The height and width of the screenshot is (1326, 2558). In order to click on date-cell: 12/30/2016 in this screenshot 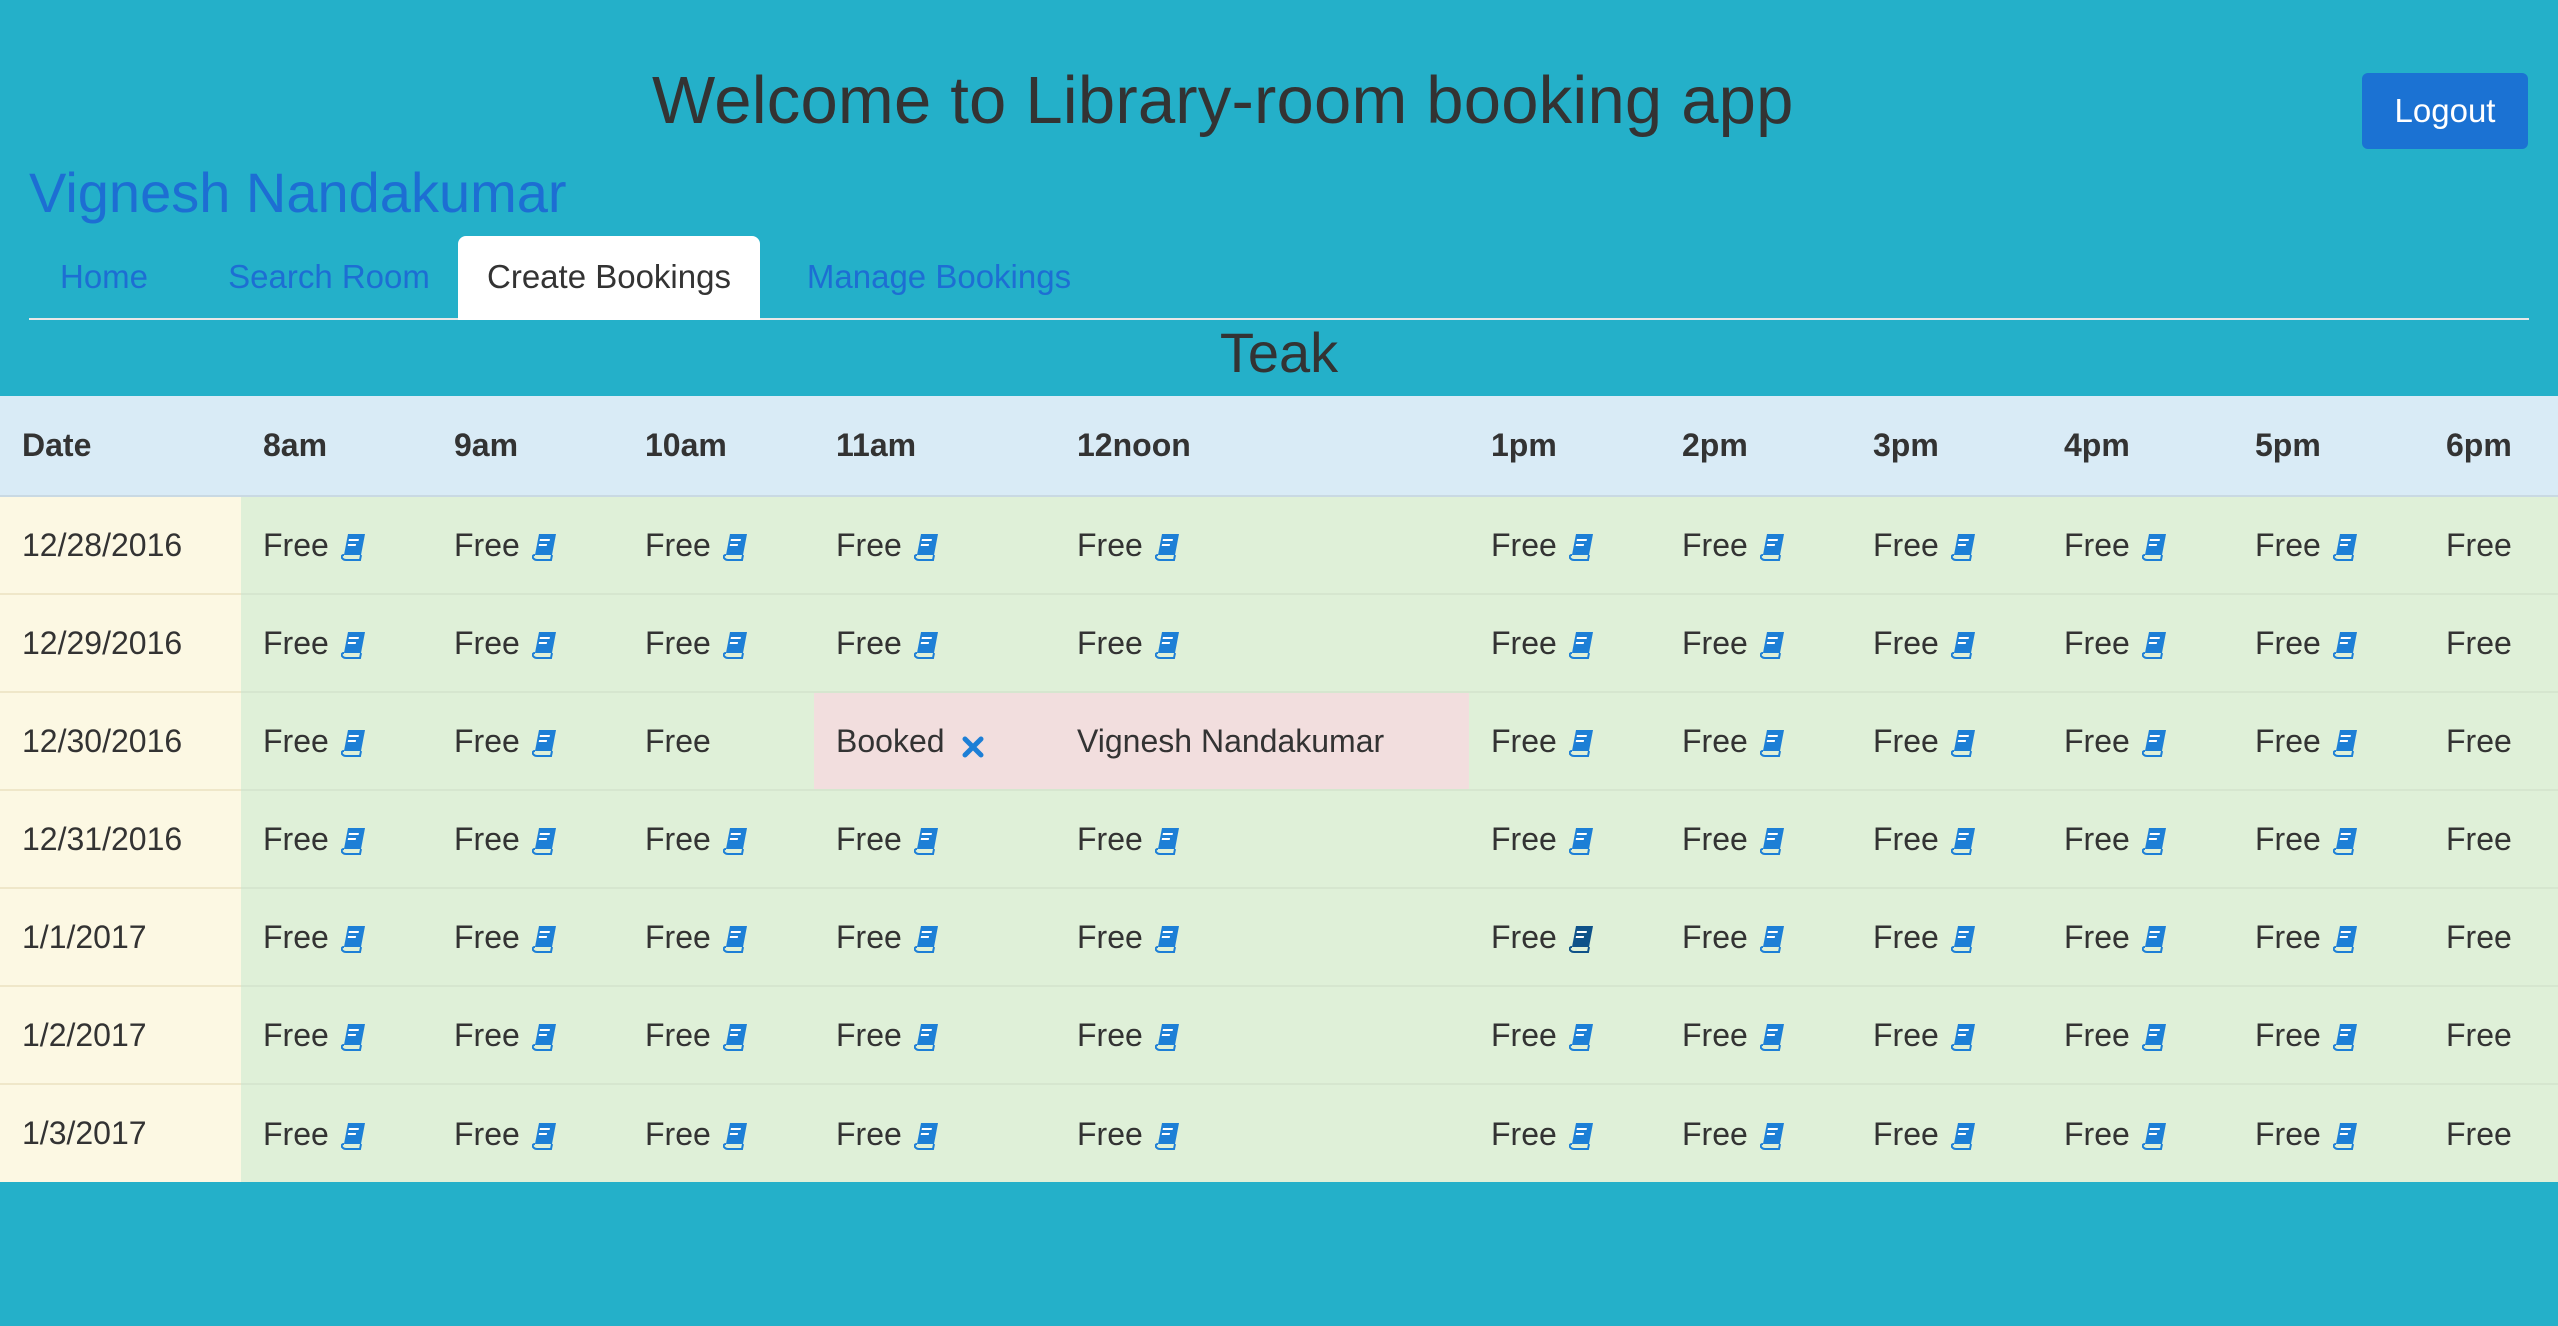, I will do `click(120, 740)`.